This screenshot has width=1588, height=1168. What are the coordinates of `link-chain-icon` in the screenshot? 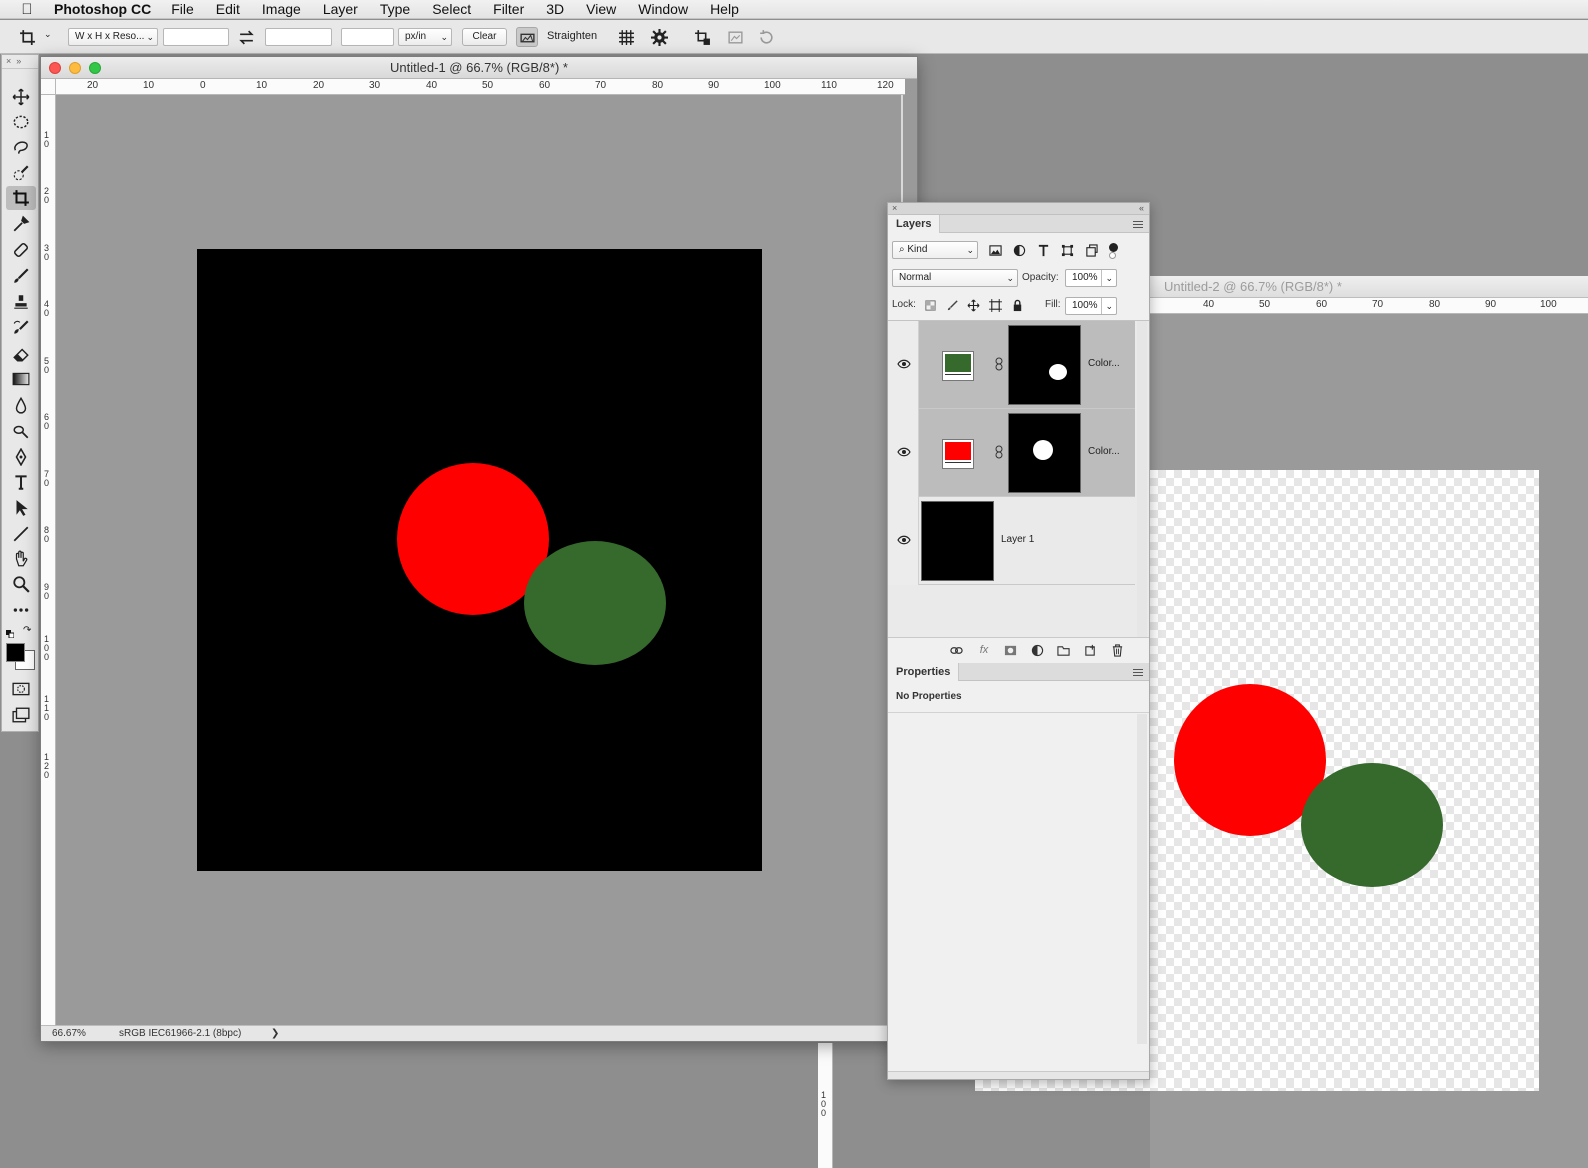 It's located at (999, 364).